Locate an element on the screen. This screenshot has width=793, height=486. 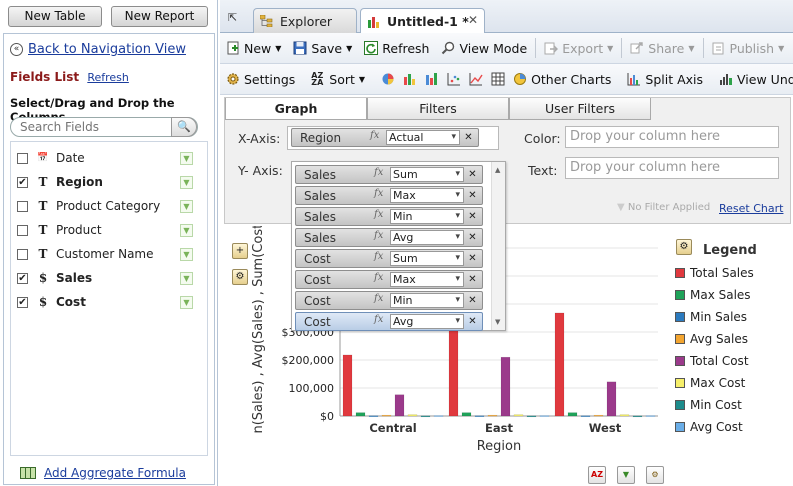
add-aggregate-formula-link: Add Aggregate Formula is located at coordinates (115, 473).